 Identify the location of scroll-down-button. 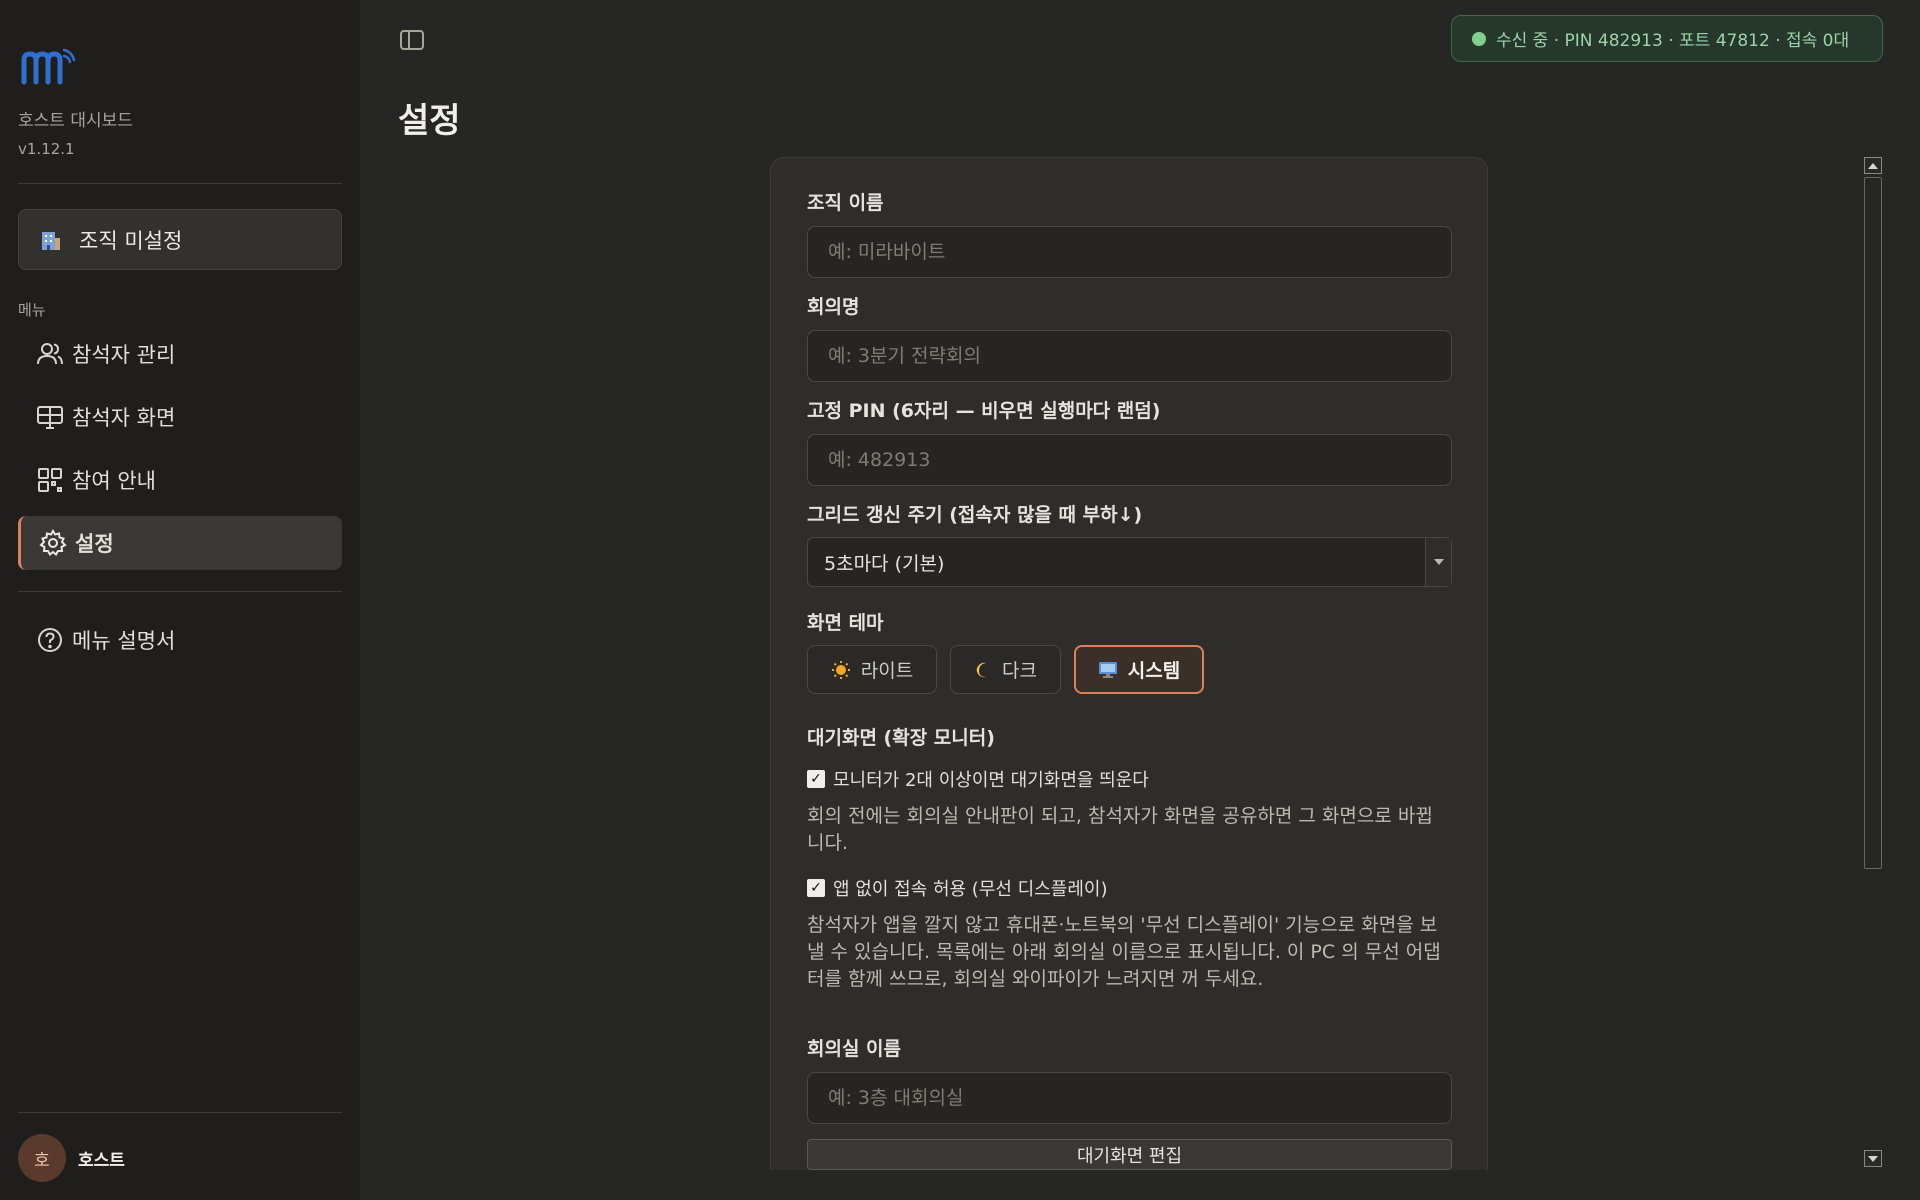
(1873, 1158).